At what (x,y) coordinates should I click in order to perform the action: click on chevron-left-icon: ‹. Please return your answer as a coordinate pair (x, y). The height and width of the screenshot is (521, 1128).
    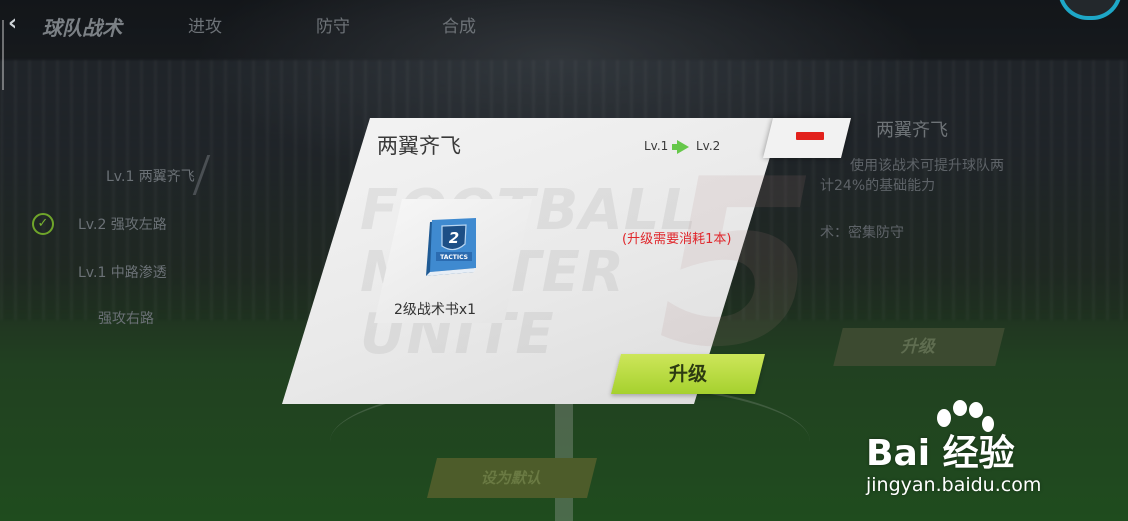
    Looking at the image, I should click on (15, 24).